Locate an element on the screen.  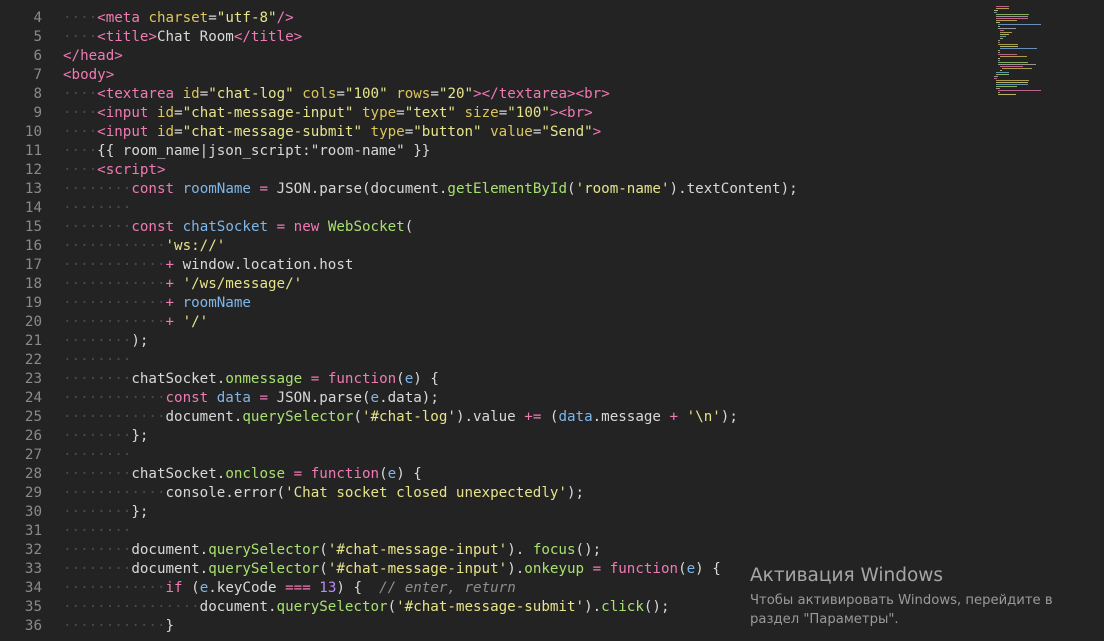
code-token: charset is located at coordinates (178, 18).